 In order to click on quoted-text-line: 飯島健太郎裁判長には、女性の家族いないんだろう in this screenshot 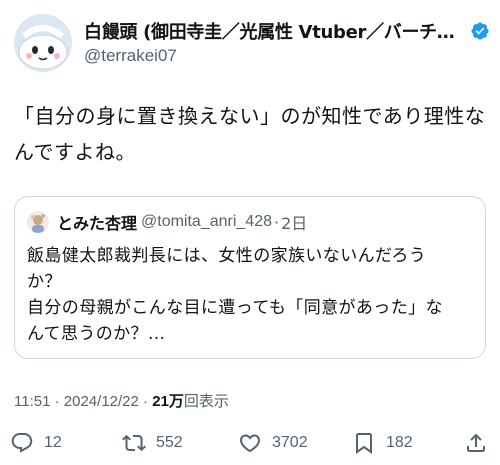, I will do `click(227, 256)`.